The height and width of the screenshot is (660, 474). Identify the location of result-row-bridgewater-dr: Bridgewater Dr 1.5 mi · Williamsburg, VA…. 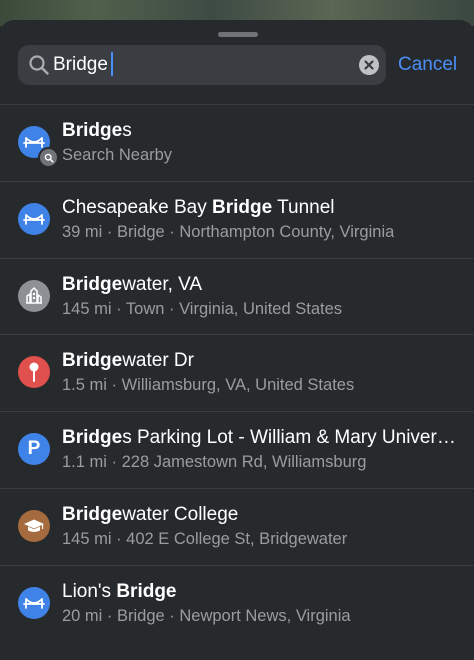
(237, 372).